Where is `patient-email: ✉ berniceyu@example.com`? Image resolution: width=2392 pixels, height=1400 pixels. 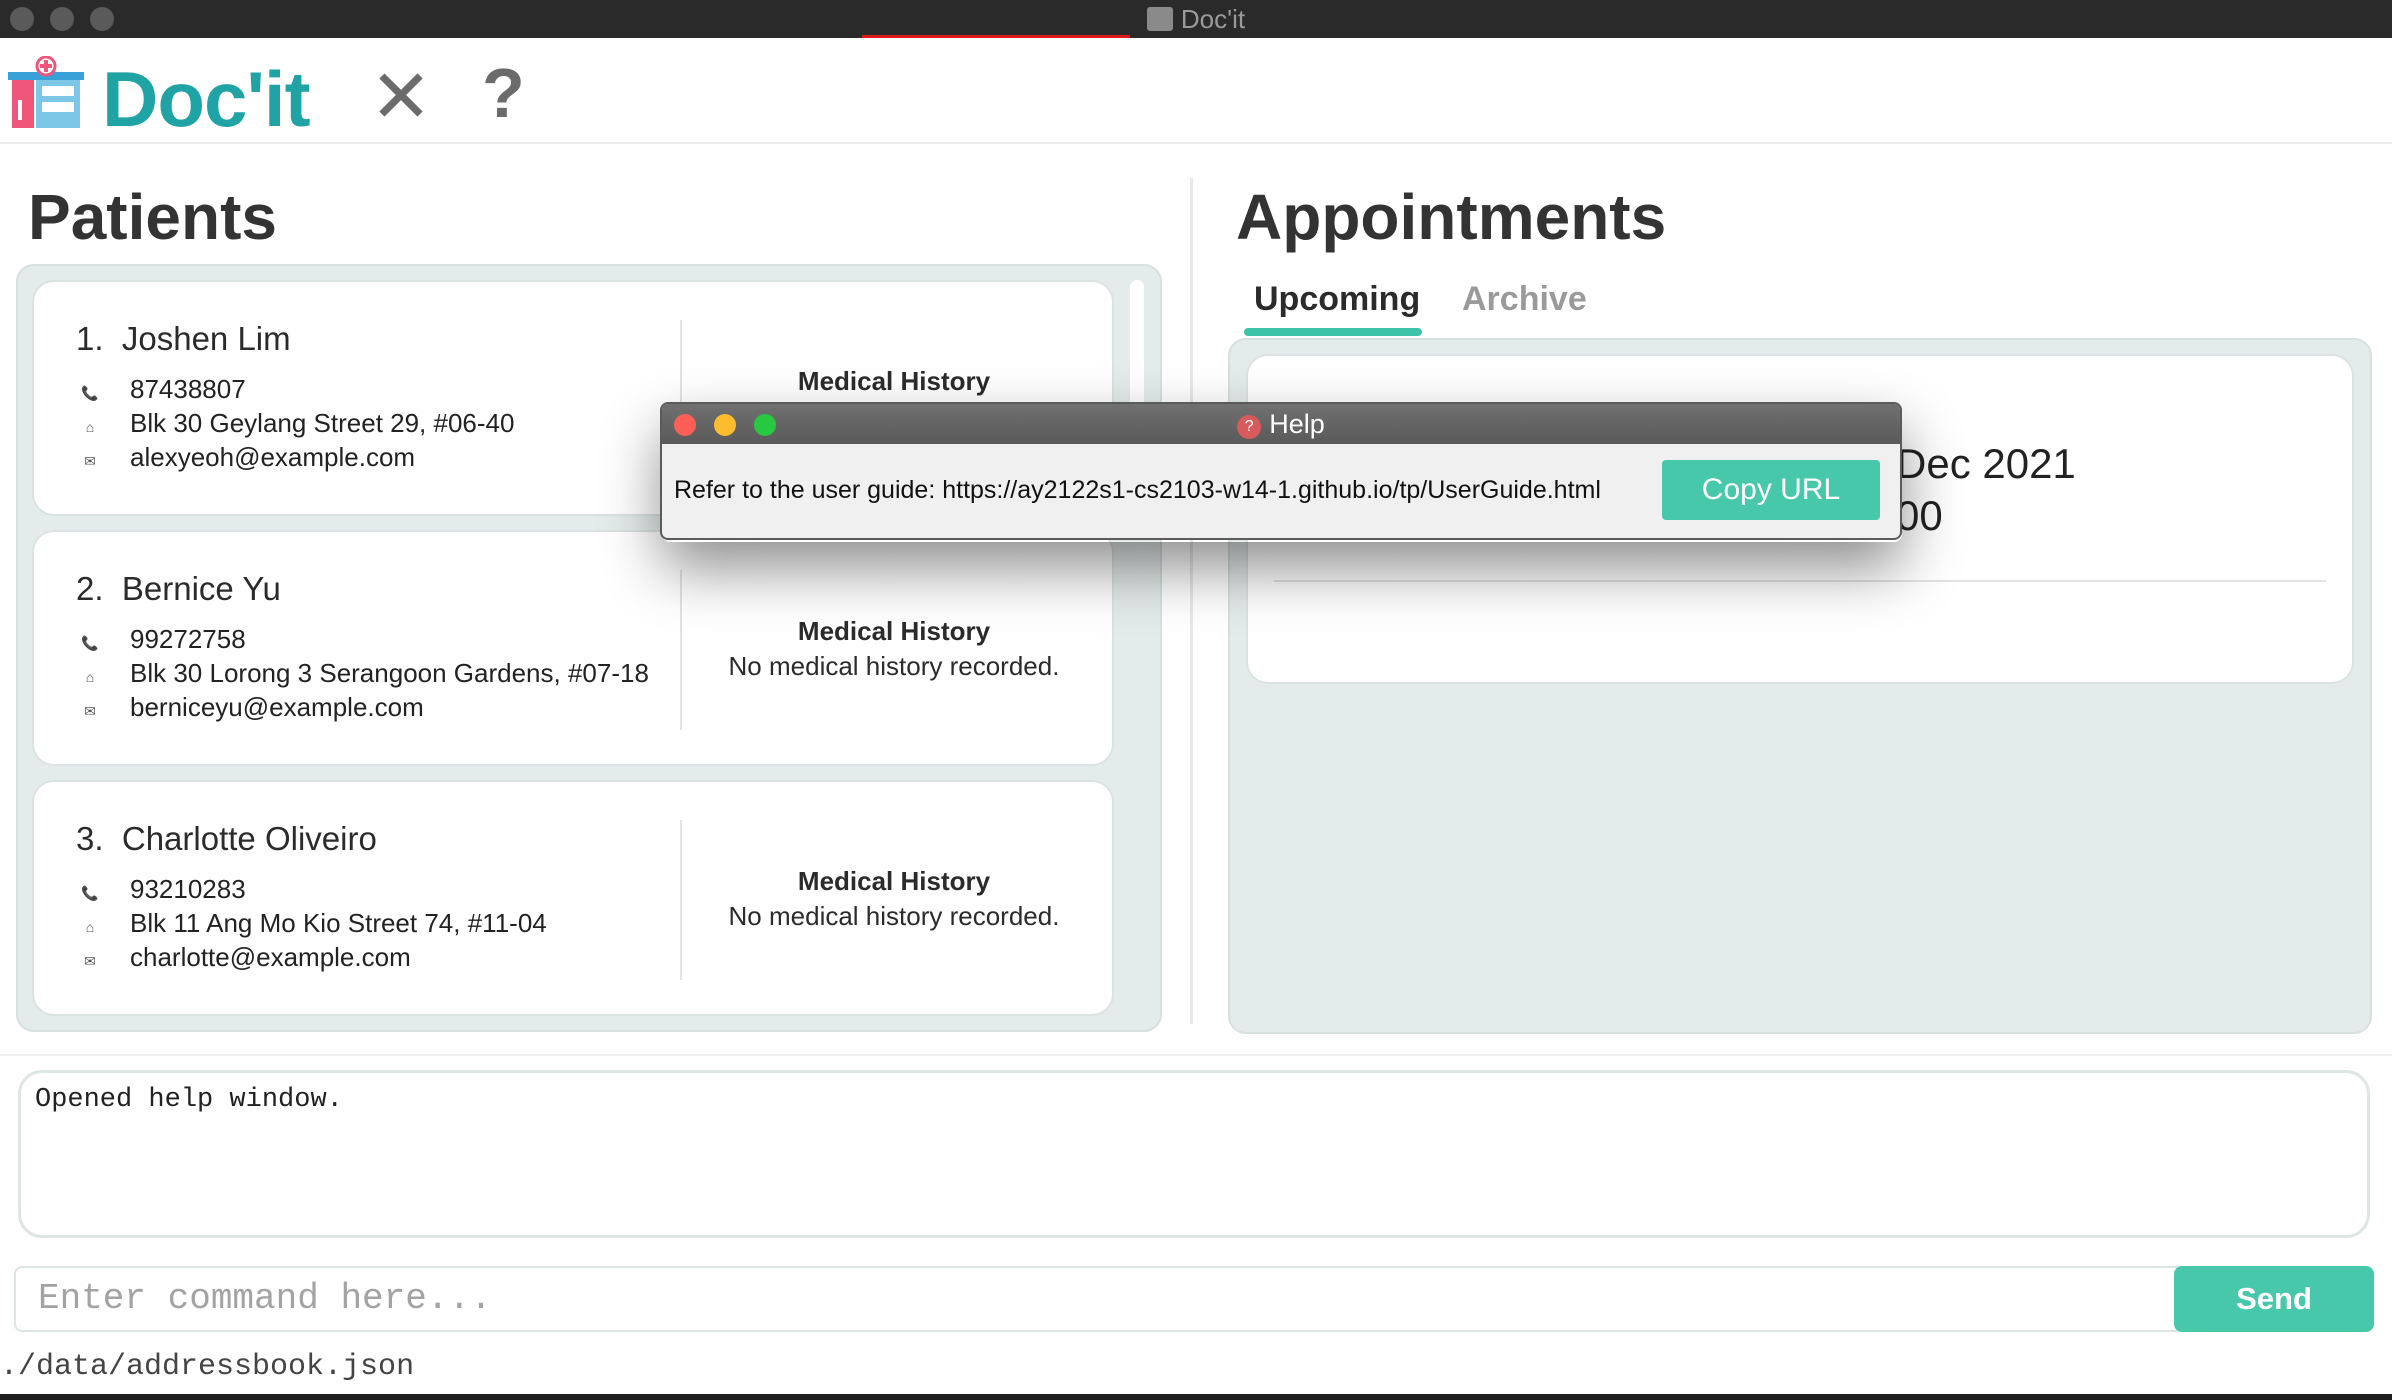 patient-email: ✉ berniceyu@example.com is located at coordinates (250, 707).